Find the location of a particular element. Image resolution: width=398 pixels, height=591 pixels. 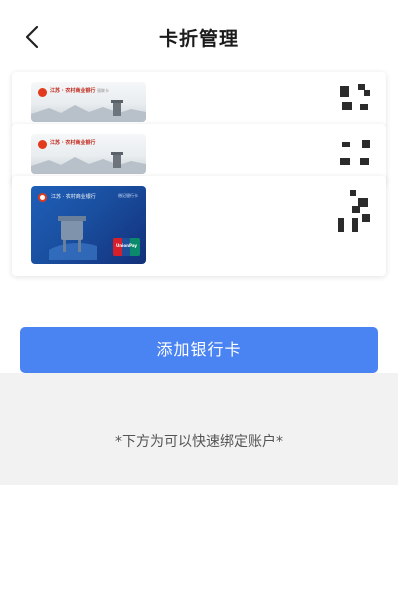

tripod-cauldron-illustration is located at coordinates (73, 238).